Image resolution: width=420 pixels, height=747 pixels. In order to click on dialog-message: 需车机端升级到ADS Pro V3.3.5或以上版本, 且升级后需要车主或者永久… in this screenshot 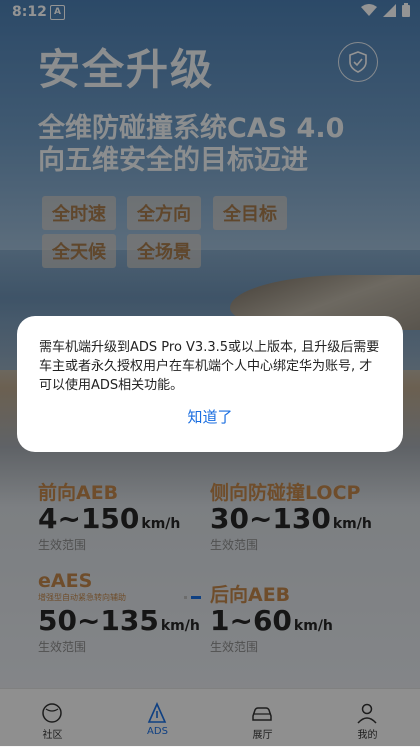, I will do `click(209, 366)`.